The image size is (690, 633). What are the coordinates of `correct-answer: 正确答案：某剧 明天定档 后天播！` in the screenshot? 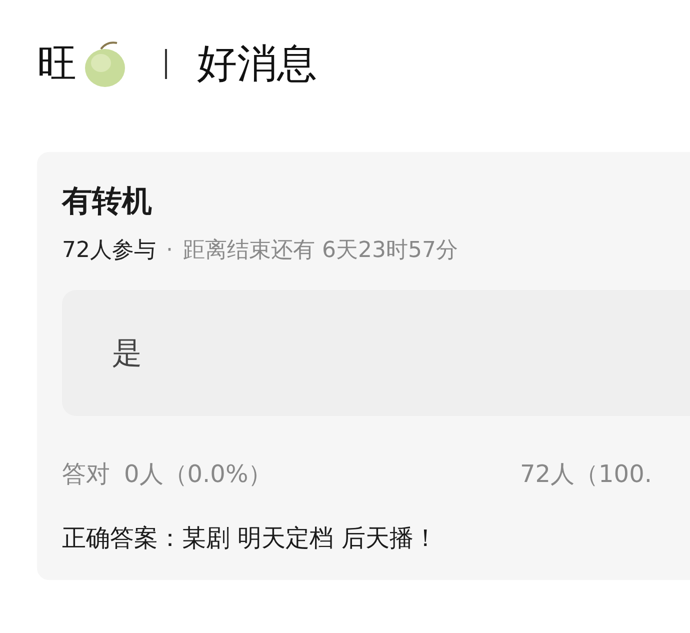 It's located at (250, 538).